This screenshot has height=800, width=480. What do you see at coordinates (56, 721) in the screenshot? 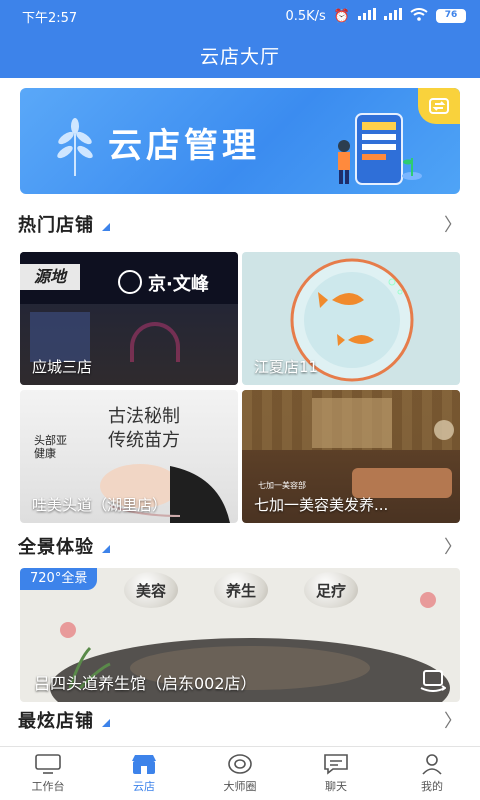
I see `coolest-stores-title: 最炫店铺` at bounding box center [56, 721].